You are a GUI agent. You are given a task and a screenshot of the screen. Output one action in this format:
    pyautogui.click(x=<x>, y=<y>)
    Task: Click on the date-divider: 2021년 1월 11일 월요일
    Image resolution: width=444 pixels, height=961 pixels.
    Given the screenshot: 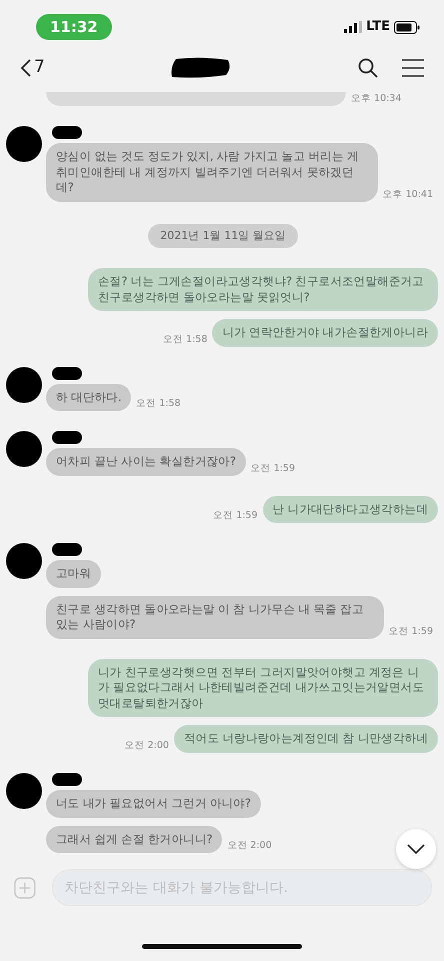 What is the action you would take?
    pyautogui.click(x=223, y=236)
    